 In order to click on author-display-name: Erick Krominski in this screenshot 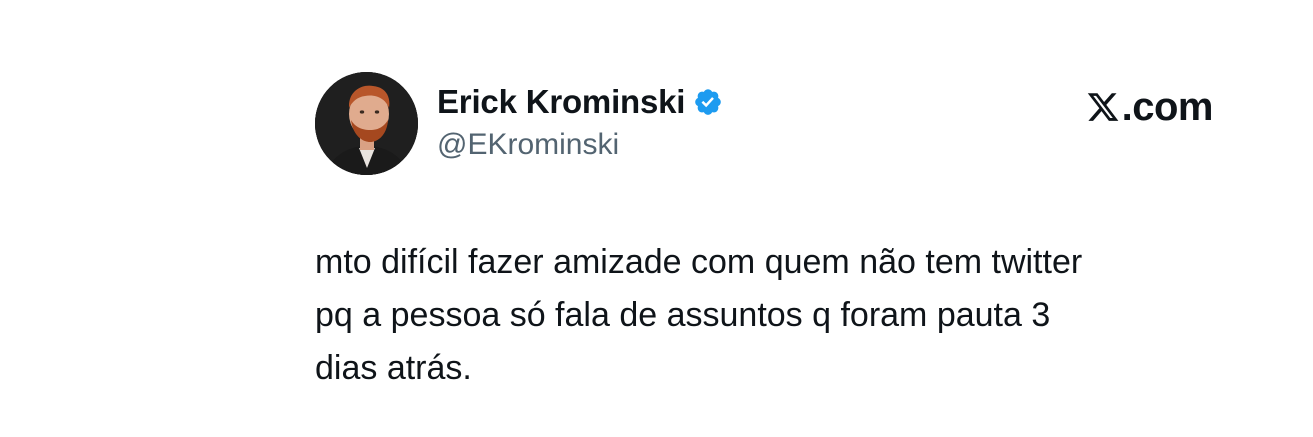, I will do `click(561, 102)`.